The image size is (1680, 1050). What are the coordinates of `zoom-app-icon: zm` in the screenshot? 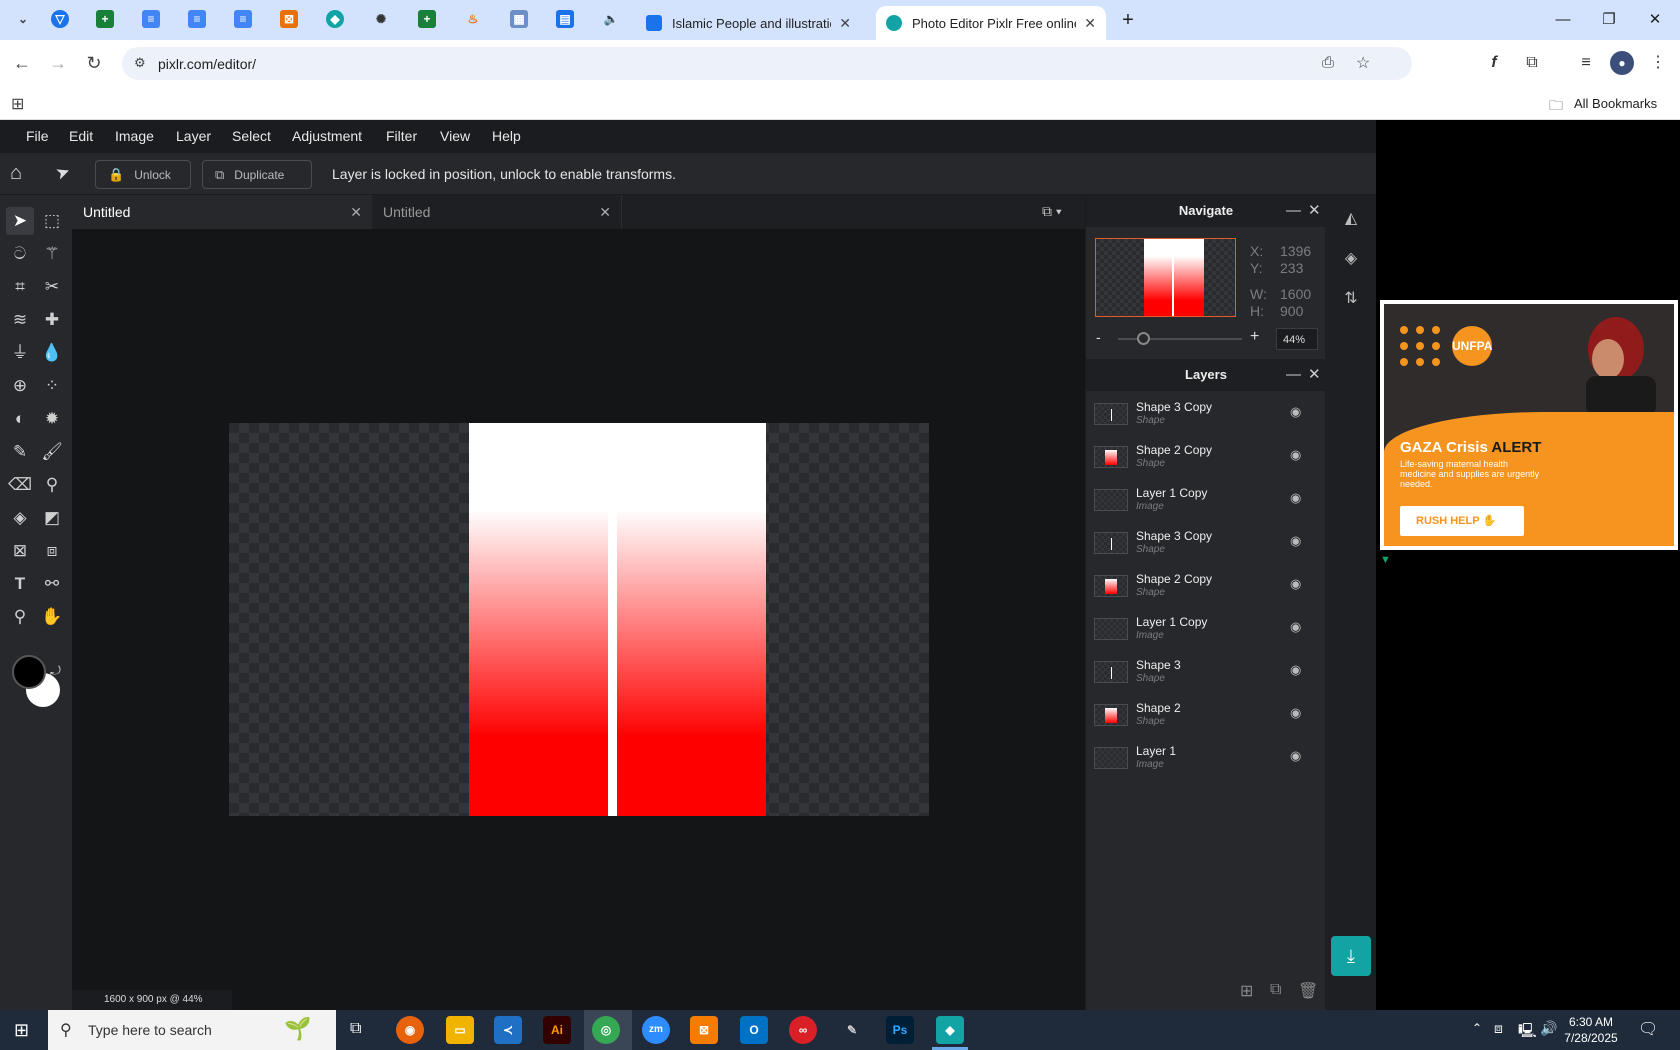 It's located at (656, 1030).